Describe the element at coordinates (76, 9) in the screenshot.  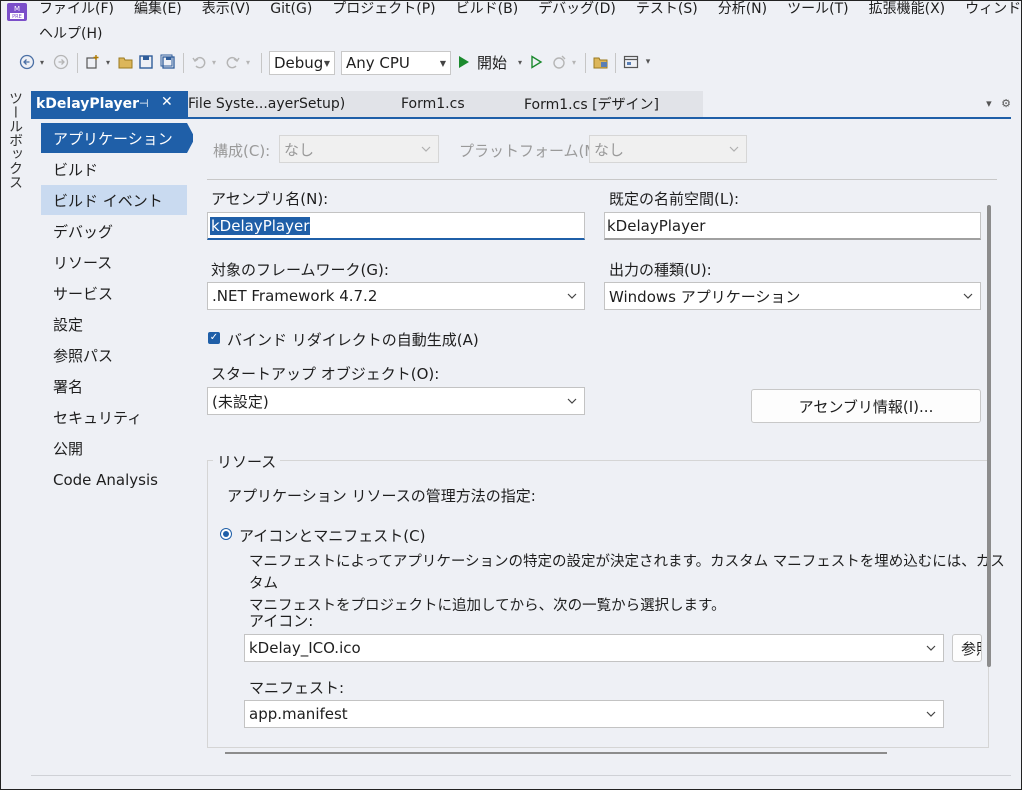
I see `menu-file: ファイル(F)` at that location.